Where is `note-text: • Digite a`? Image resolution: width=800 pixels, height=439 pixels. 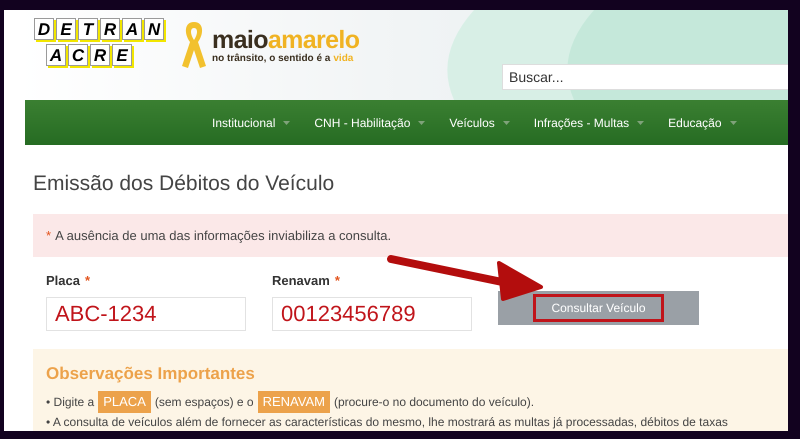
note-text: • Digite a is located at coordinates (70, 402).